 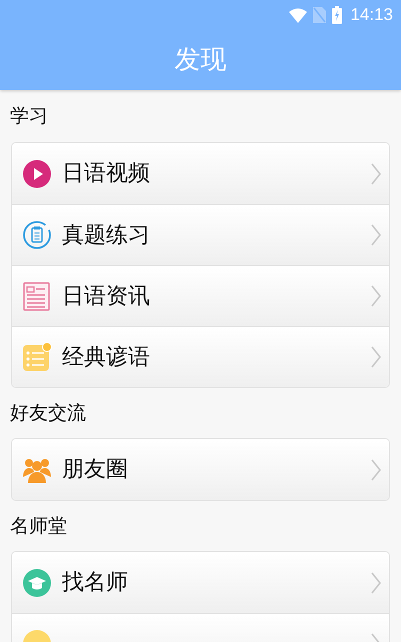 What do you see at coordinates (200, 295) in the screenshot?
I see `menu-item: 日语资讯` at bounding box center [200, 295].